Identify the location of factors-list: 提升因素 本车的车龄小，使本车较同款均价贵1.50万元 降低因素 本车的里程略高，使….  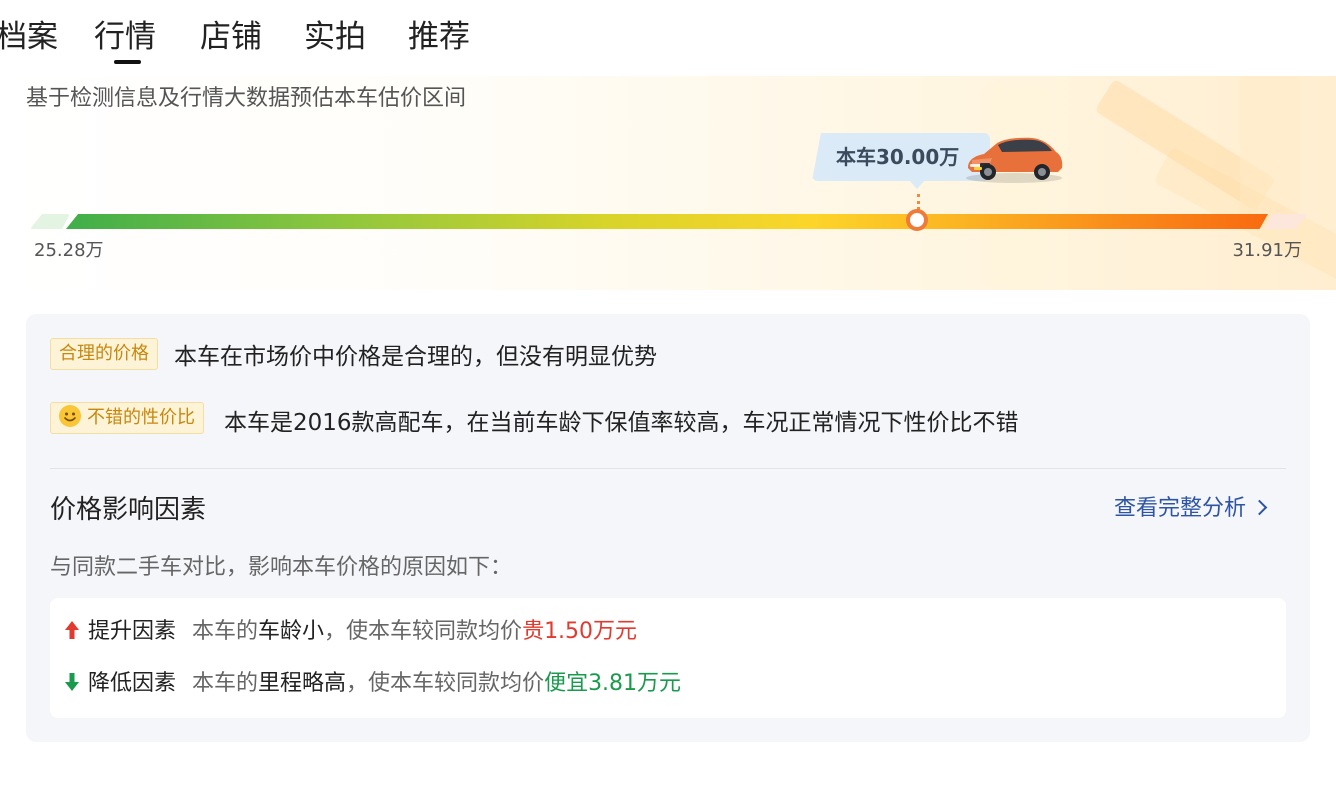
(668, 658).